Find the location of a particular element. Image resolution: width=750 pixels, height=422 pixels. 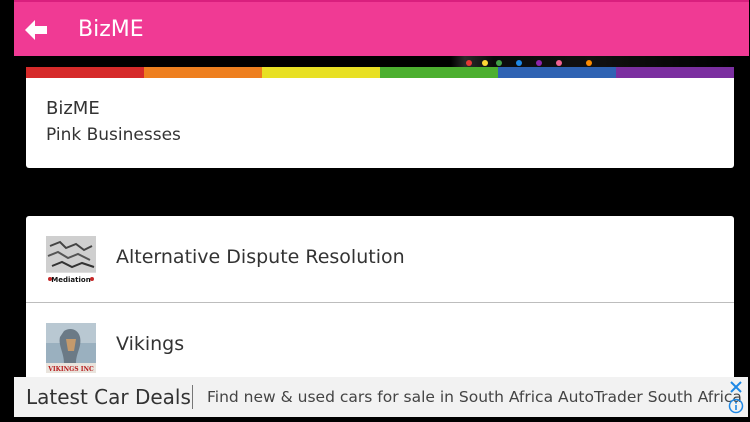

list-item-label: Vikings is located at coordinates (150, 344).